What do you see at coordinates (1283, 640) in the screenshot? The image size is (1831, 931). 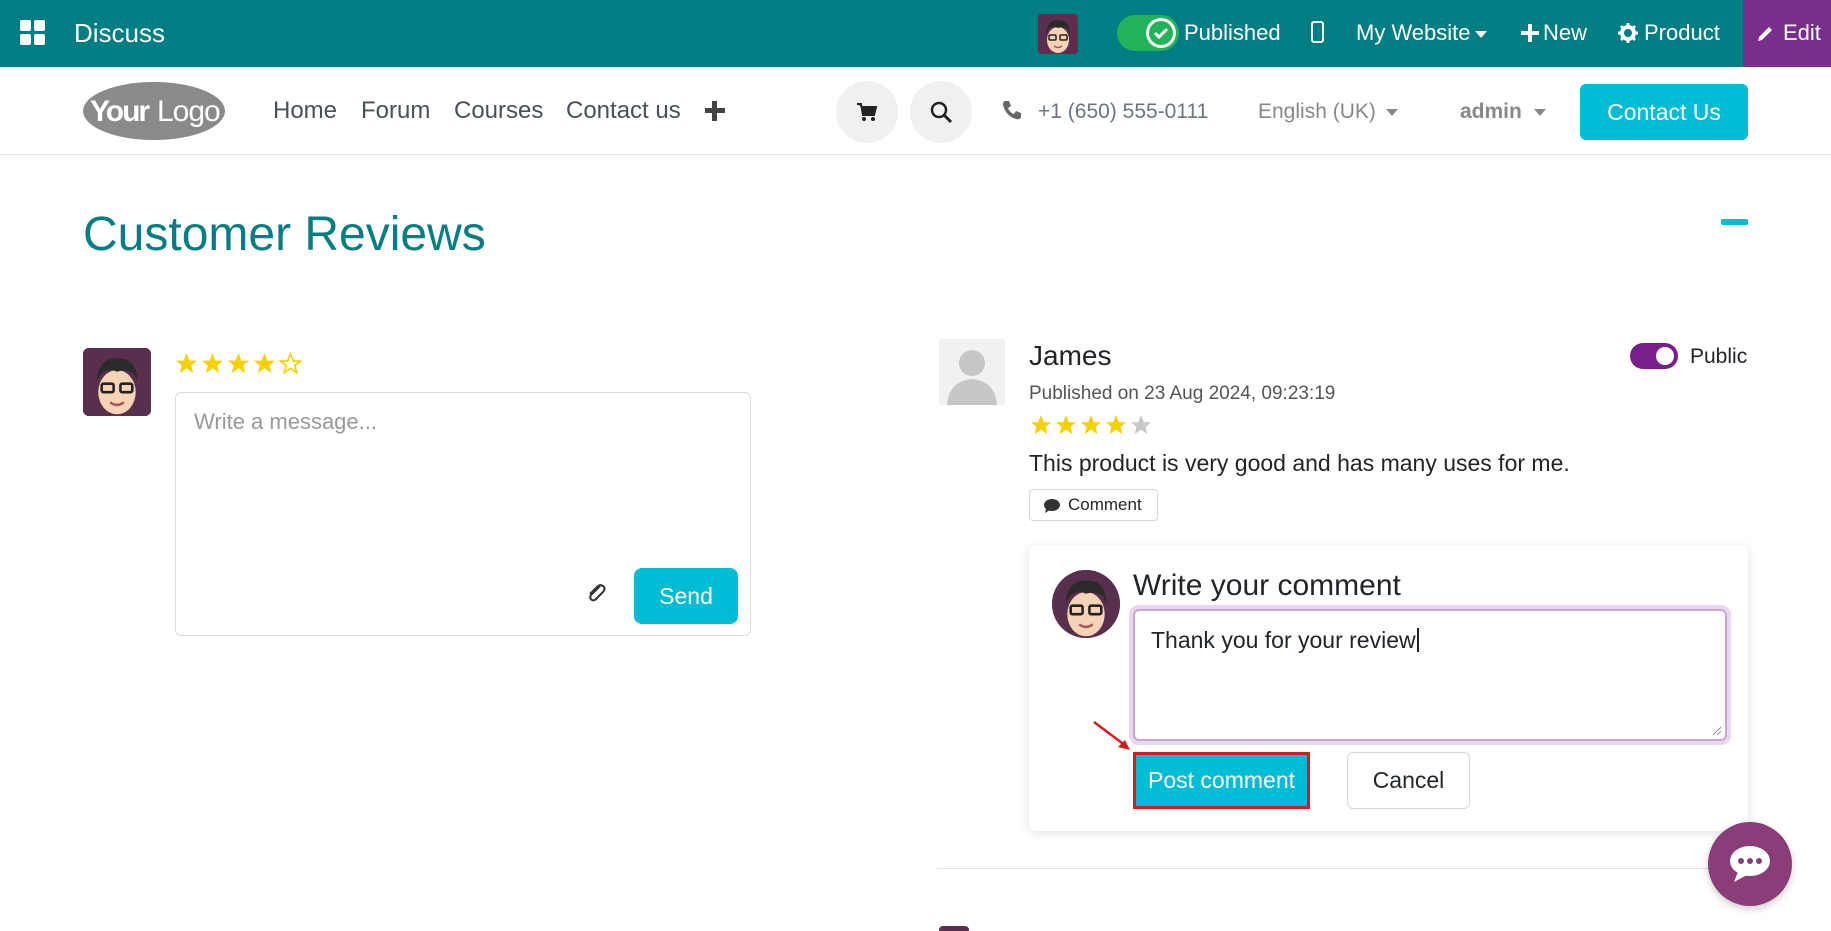 I see `comment-value: Thank you for your review` at bounding box center [1283, 640].